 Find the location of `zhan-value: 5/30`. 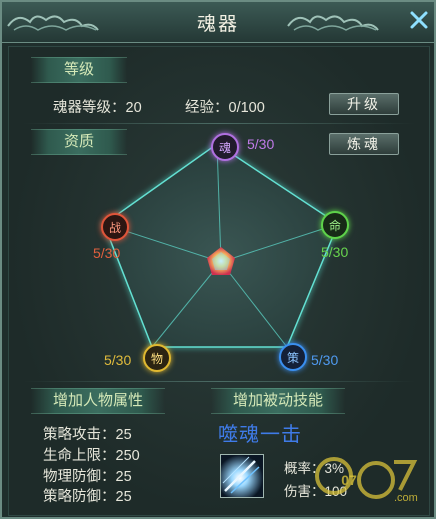

zhan-value: 5/30 is located at coordinates (107, 253).